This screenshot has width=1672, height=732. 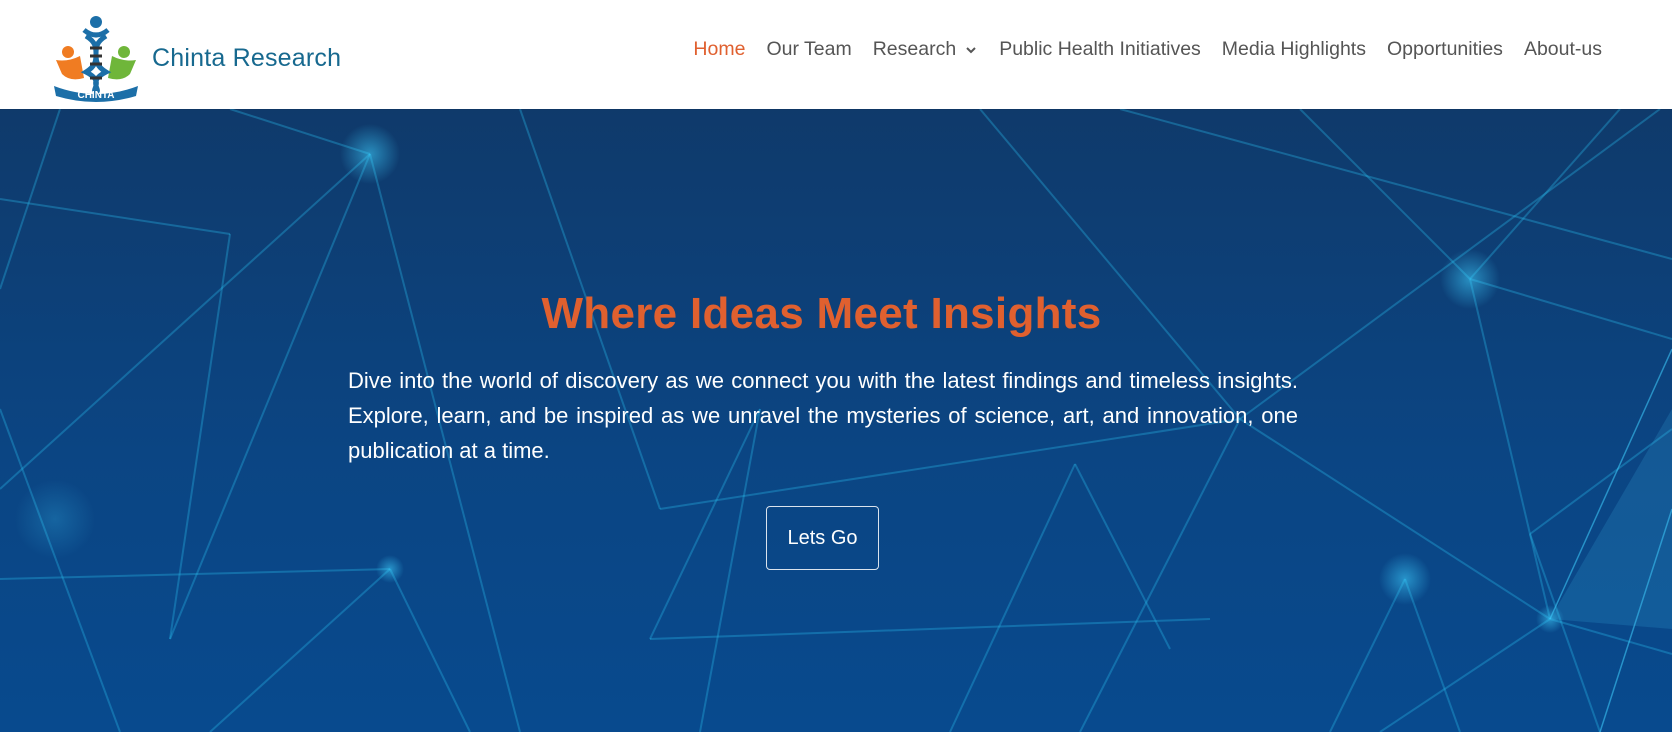 I want to click on nav-item-opportunities: Opportunities, so click(x=1445, y=49).